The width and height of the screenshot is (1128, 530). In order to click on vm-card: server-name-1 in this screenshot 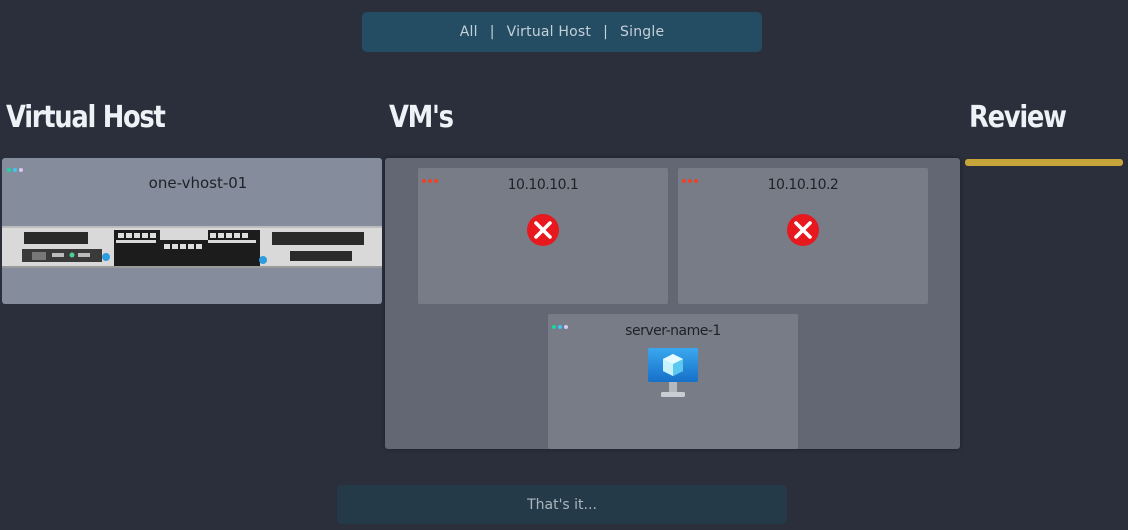, I will do `click(673, 381)`.